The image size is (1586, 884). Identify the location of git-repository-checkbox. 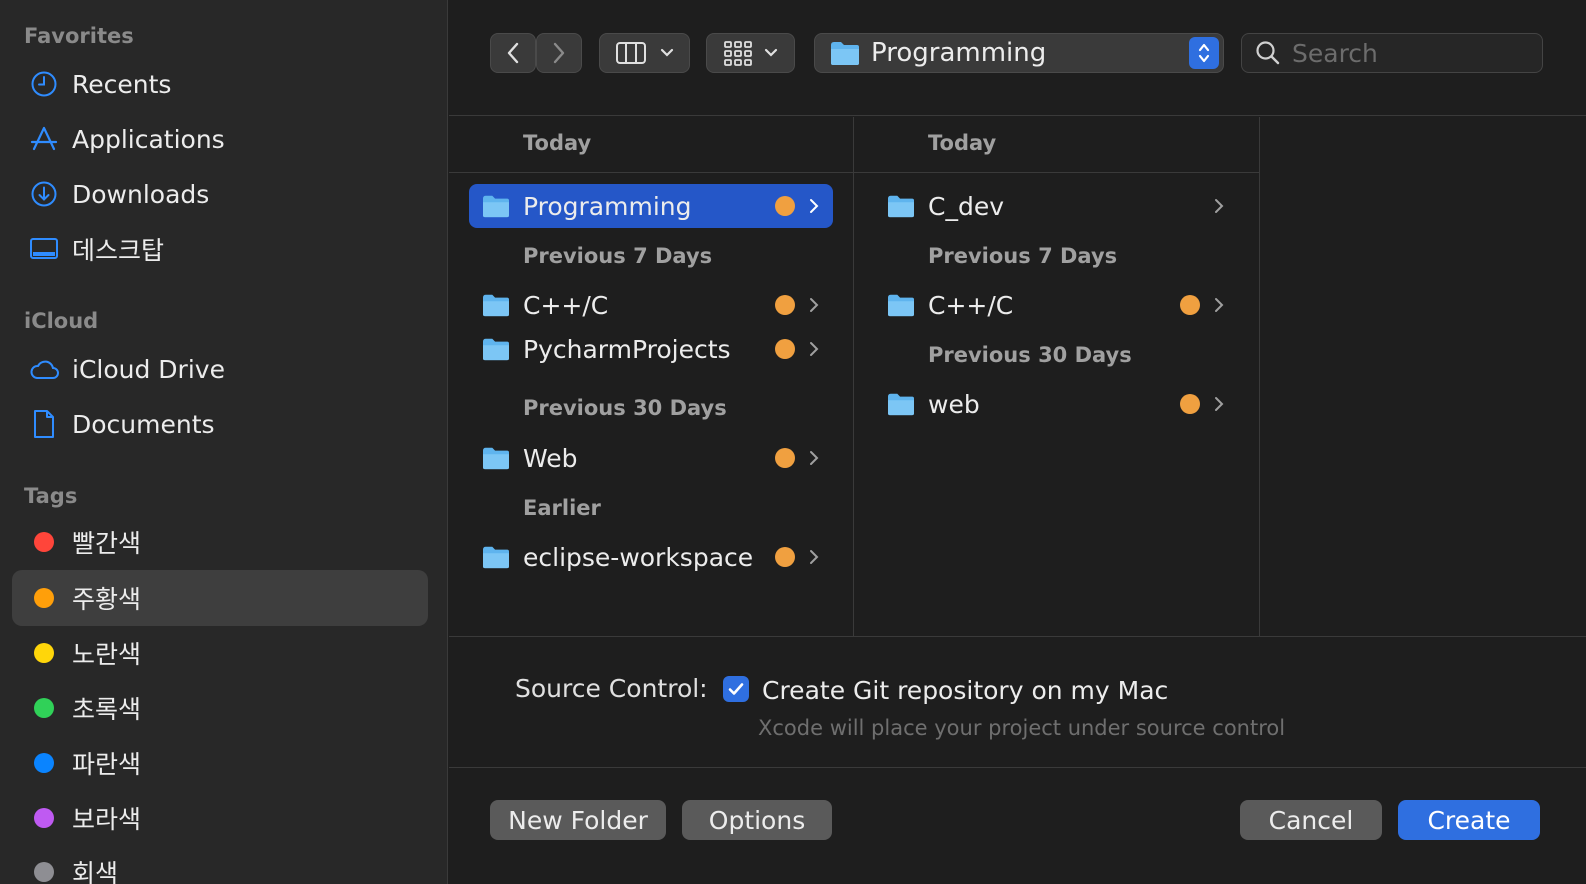
(736, 689).